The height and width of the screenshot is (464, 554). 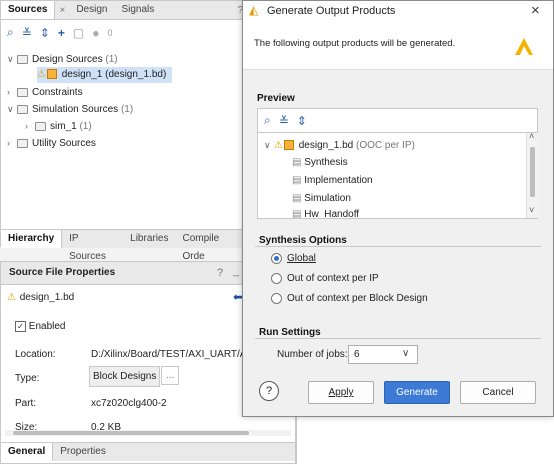 What do you see at coordinates (62, 10) in the screenshot?
I see `close-icon: ×` at bounding box center [62, 10].